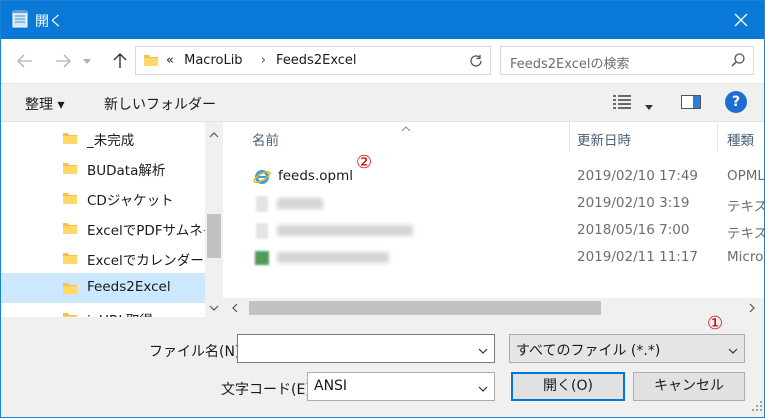  Describe the element at coordinates (633, 203) in the screenshot. I see `file-date: 2019/02/10 3:19` at that location.